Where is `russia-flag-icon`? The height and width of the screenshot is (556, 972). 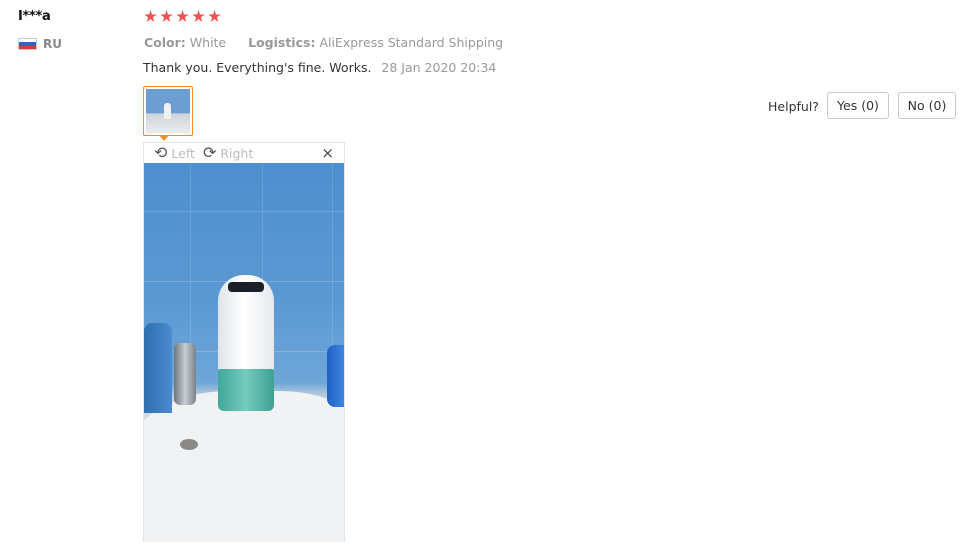 russia-flag-icon is located at coordinates (27, 44).